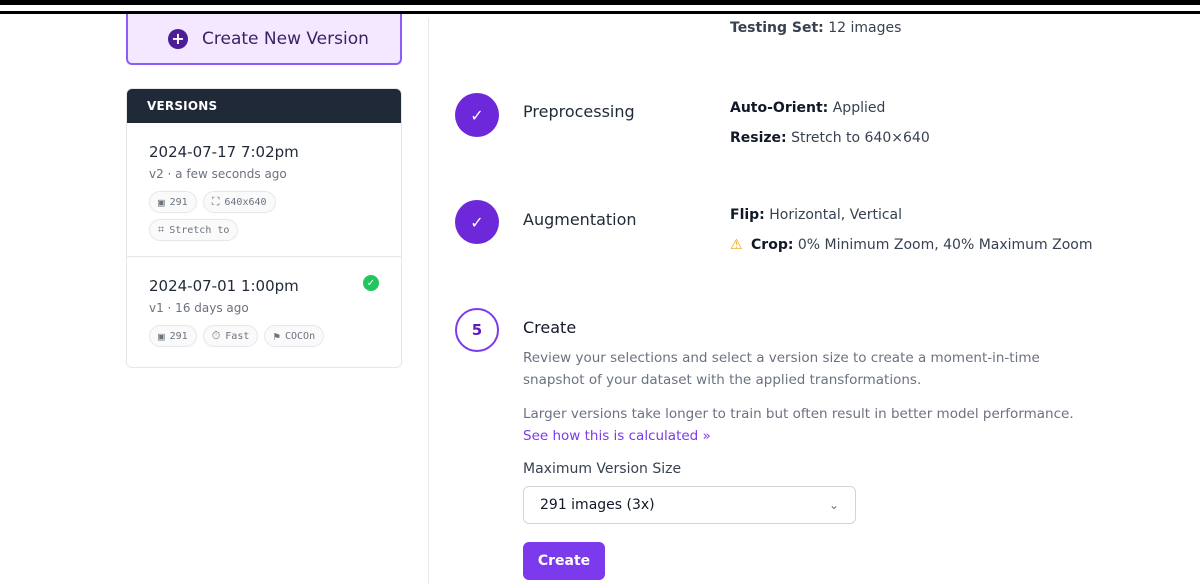  Describe the element at coordinates (218, 174) in the screenshot. I see `version-subtitle: v2 · a few seconds ago` at that location.